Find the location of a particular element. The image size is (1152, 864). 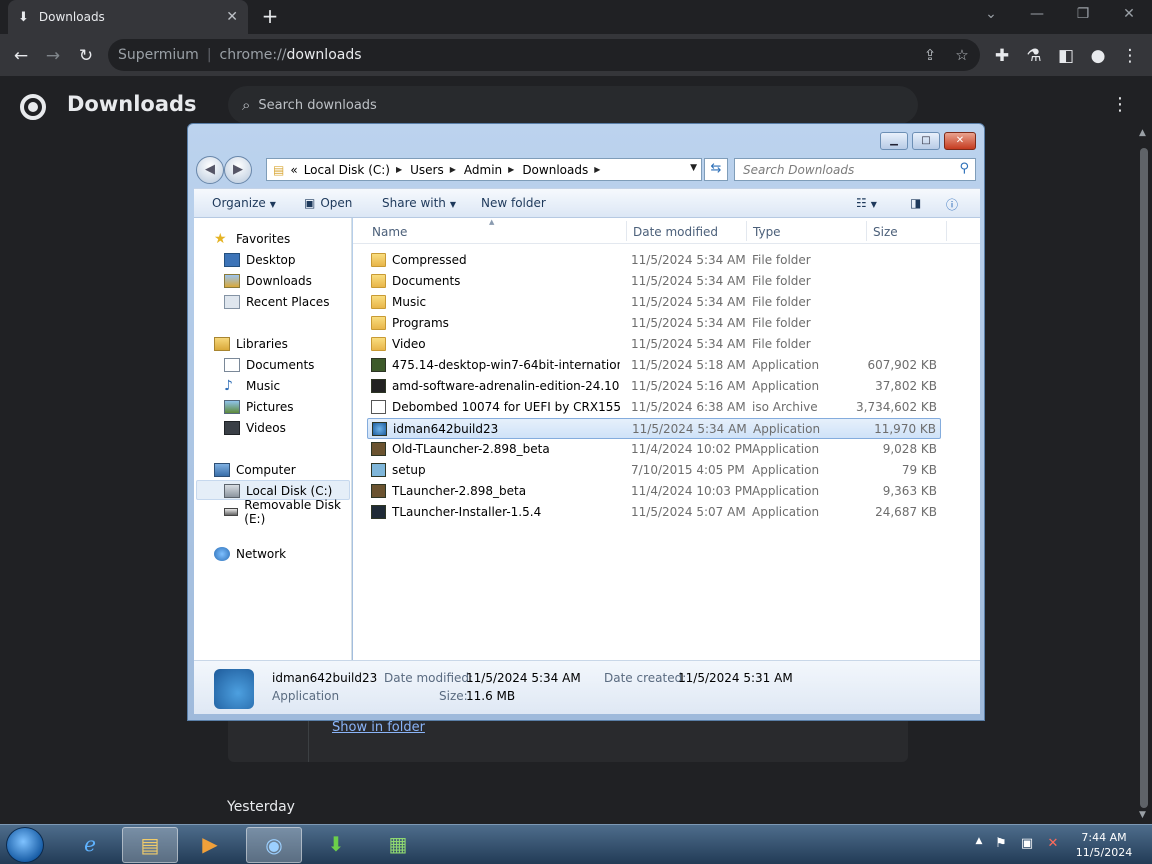

nav-libraries: Libraries is located at coordinates (251, 344).